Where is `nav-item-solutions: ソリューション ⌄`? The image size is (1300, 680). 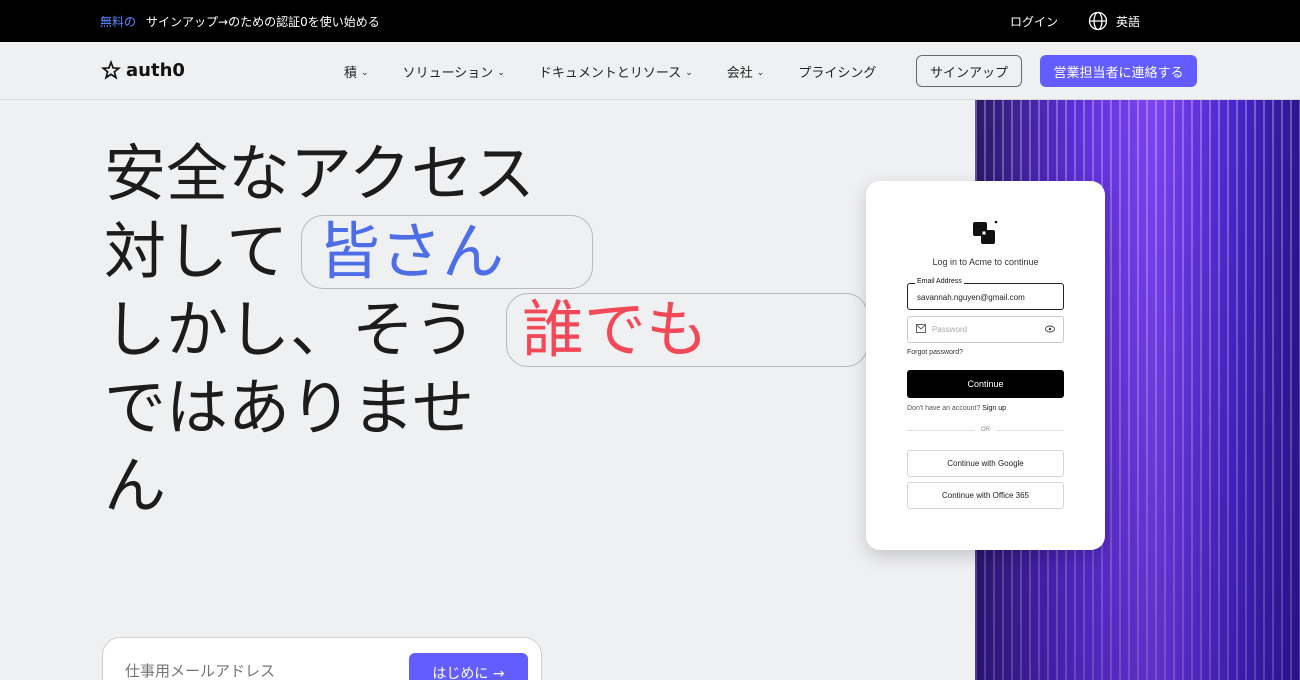 nav-item-solutions: ソリューション ⌄ is located at coordinates (454, 71).